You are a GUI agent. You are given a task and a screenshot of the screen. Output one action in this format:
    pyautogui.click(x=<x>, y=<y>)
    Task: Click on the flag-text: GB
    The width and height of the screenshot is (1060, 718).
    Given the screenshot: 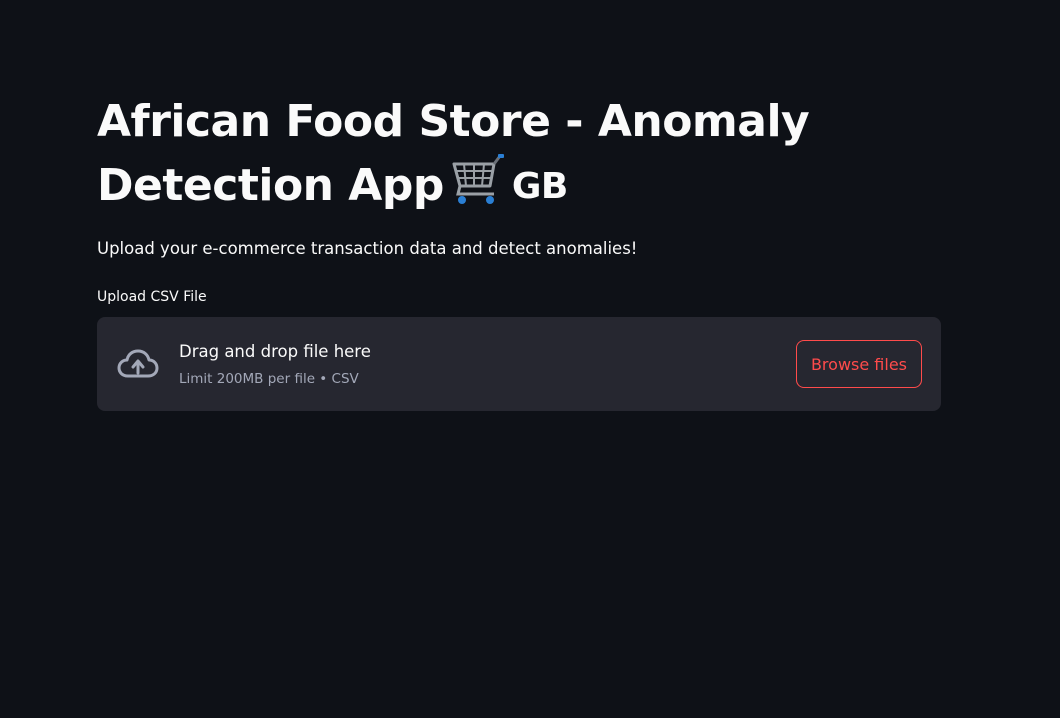 What is the action you would take?
    pyautogui.click(x=540, y=186)
    